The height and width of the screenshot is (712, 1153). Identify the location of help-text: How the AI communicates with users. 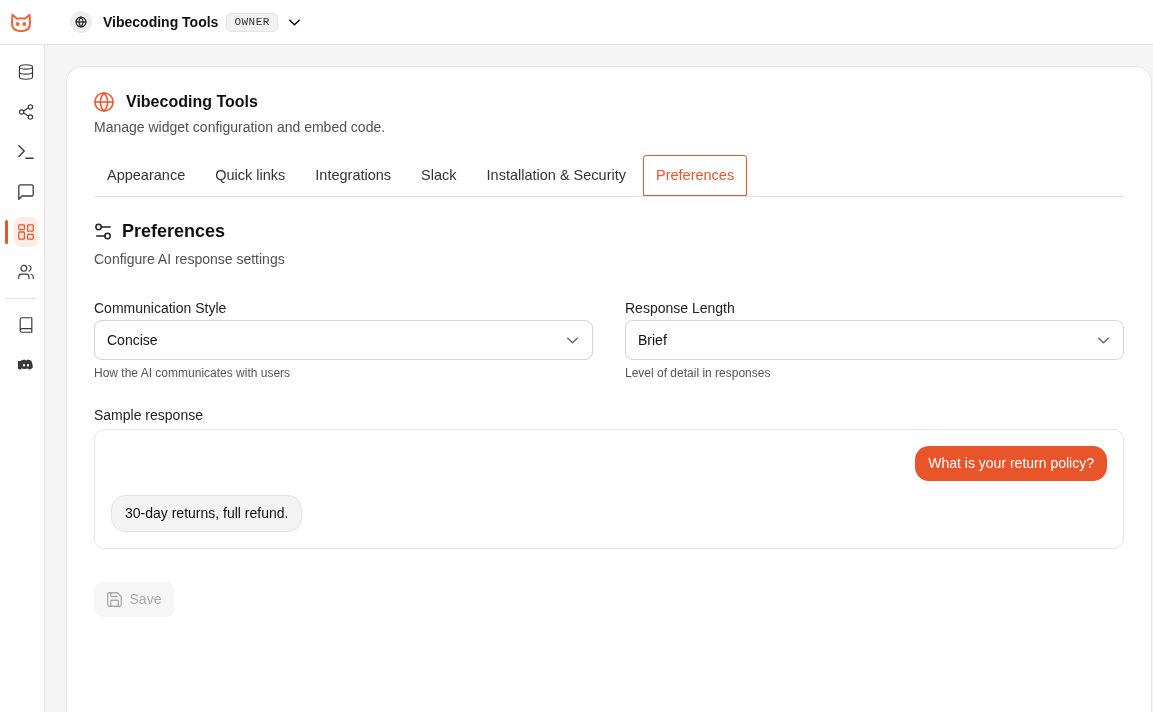
(192, 373).